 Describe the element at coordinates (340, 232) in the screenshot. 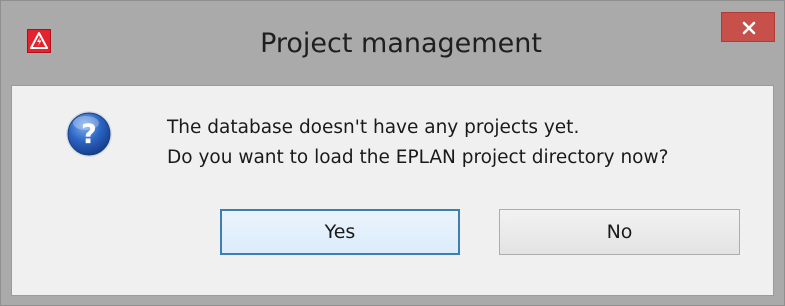

I see `yes-button: Yes` at that location.